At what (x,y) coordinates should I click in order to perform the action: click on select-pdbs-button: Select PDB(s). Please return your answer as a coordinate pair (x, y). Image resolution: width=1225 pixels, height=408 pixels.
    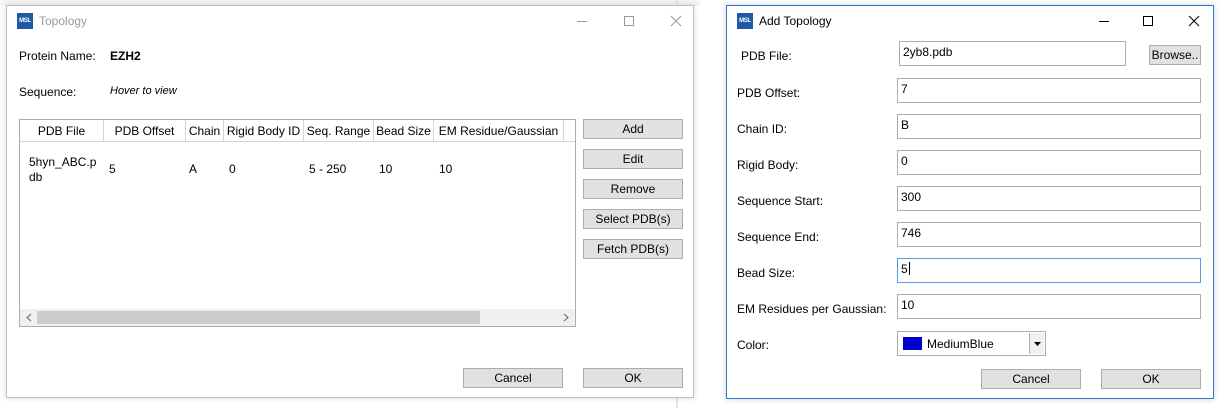
    Looking at the image, I should click on (633, 219).